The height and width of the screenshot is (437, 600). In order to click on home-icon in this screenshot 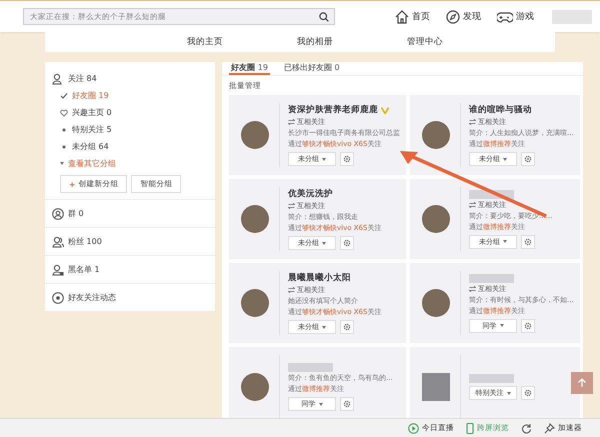, I will do `click(402, 17)`.